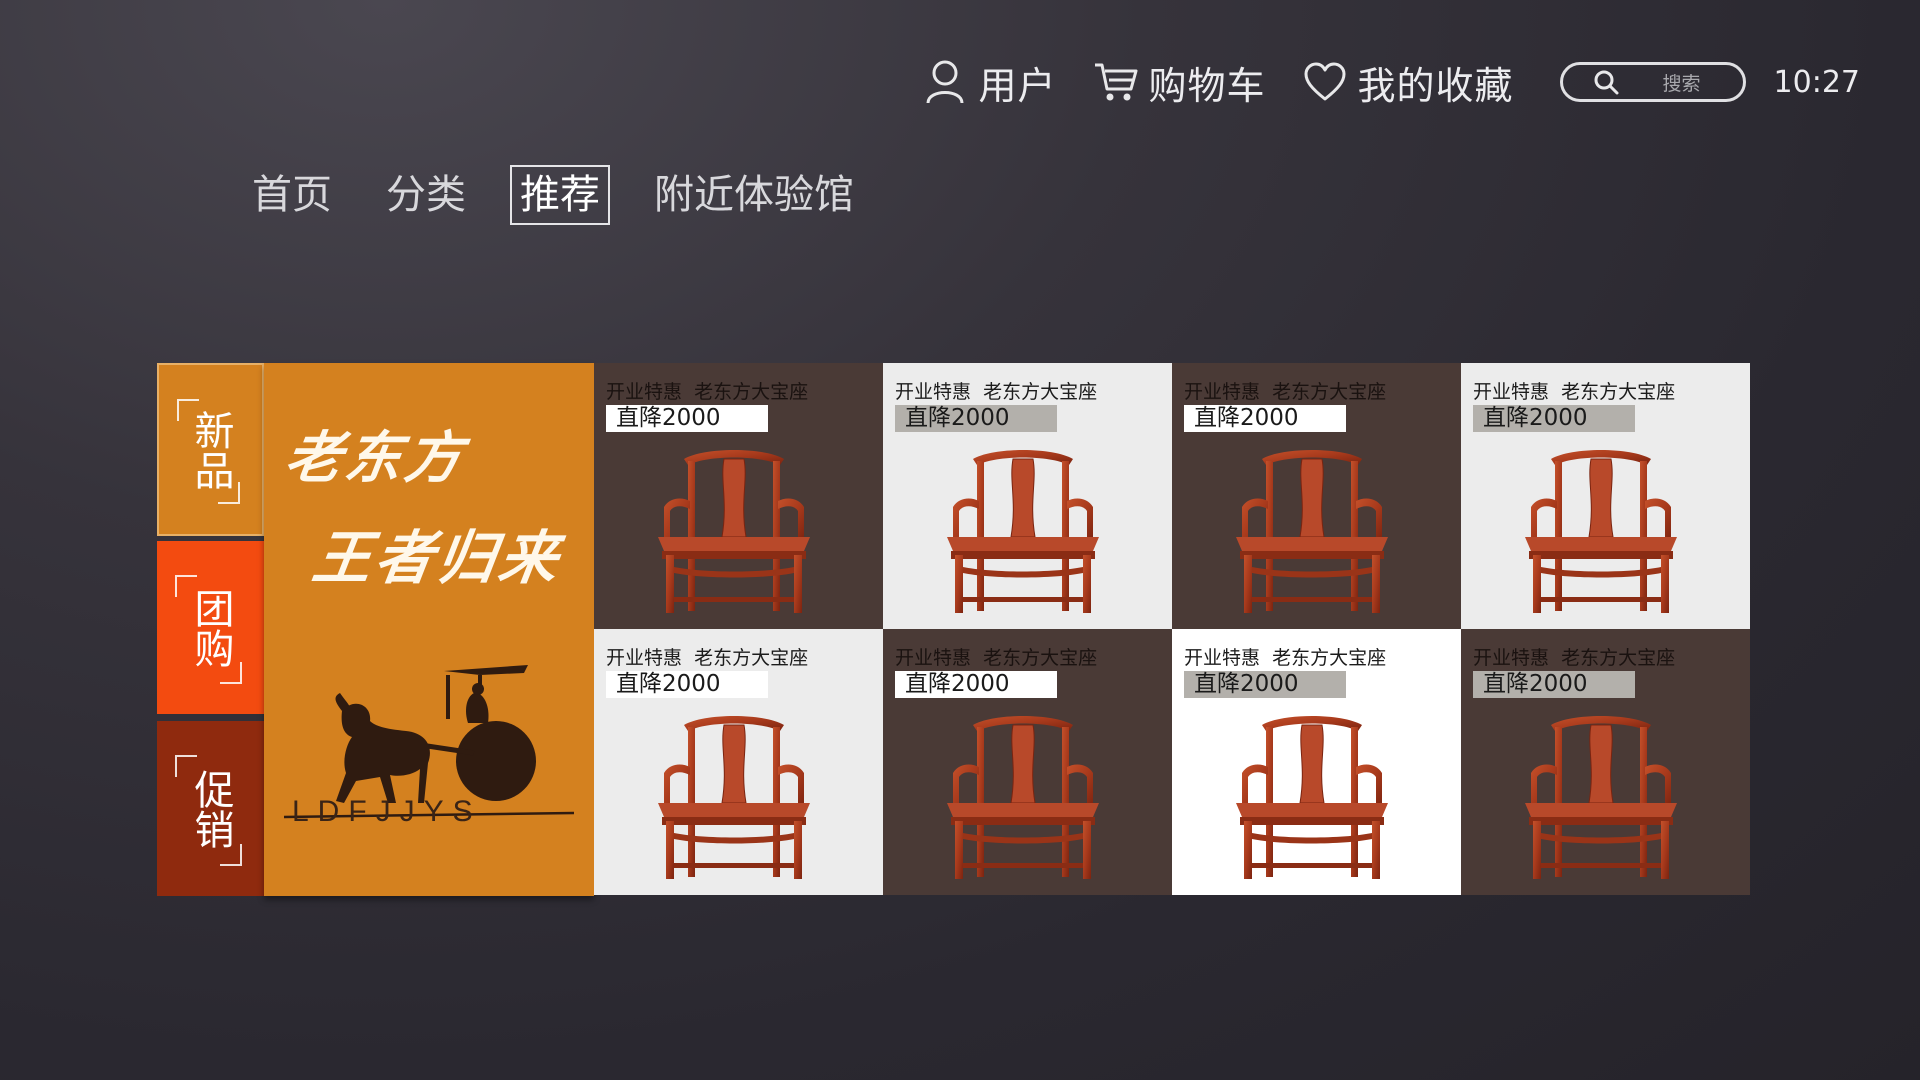  What do you see at coordinates (945, 82) in the screenshot?
I see `user-icon` at bounding box center [945, 82].